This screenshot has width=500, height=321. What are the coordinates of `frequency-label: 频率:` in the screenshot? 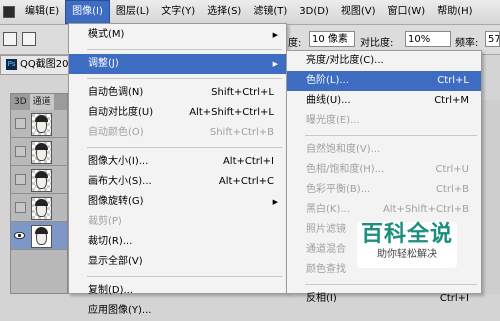 It's located at (467, 43).